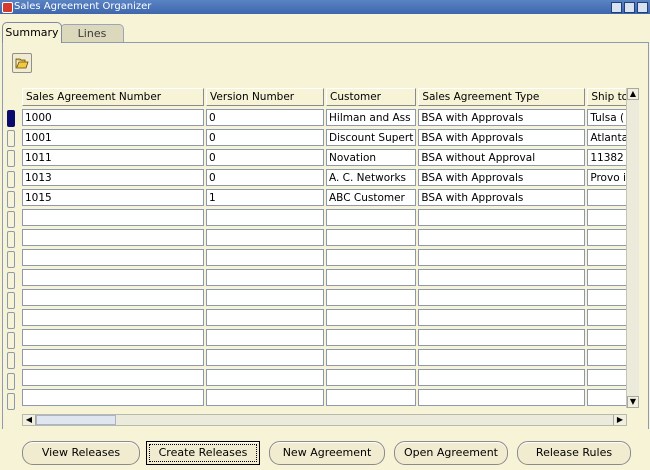 The width and height of the screenshot is (650, 470). What do you see at coordinates (502, 97) in the screenshot?
I see `column-header-sales-agreement-type: Sales Agreement Type` at bounding box center [502, 97].